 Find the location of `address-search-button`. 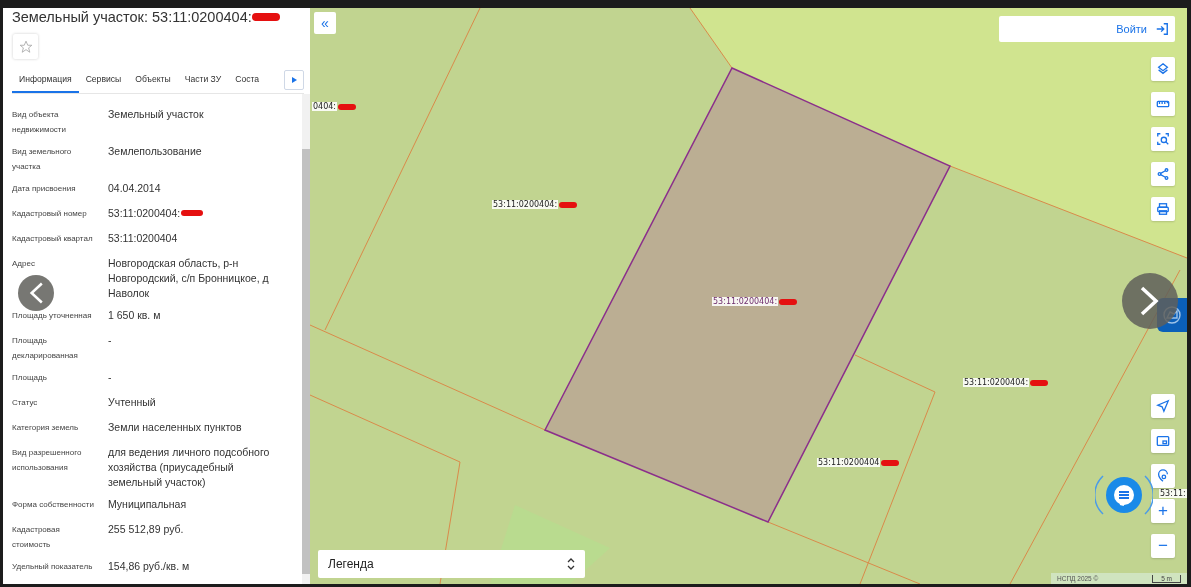

address-search-button is located at coordinates (1163, 476).